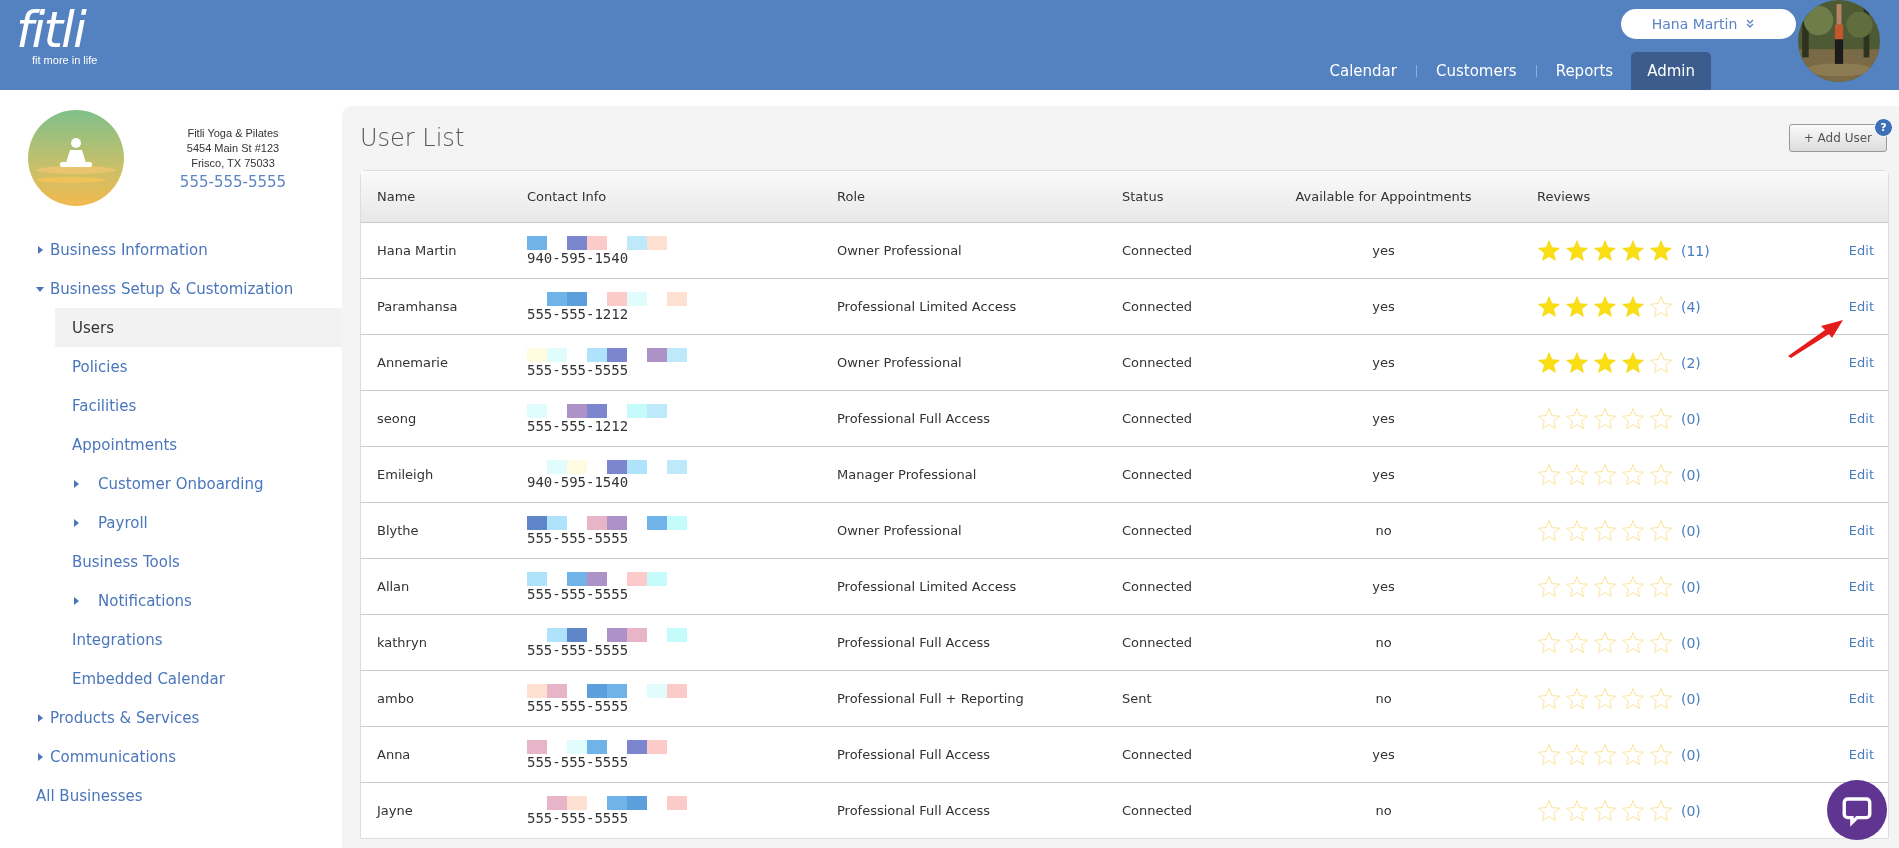 The width and height of the screenshot is (1899, 848). What do you see at coordinates (1564, 196) in the screenshot?
I see `column-header: Reviews` at bounding box center [1564, 196].